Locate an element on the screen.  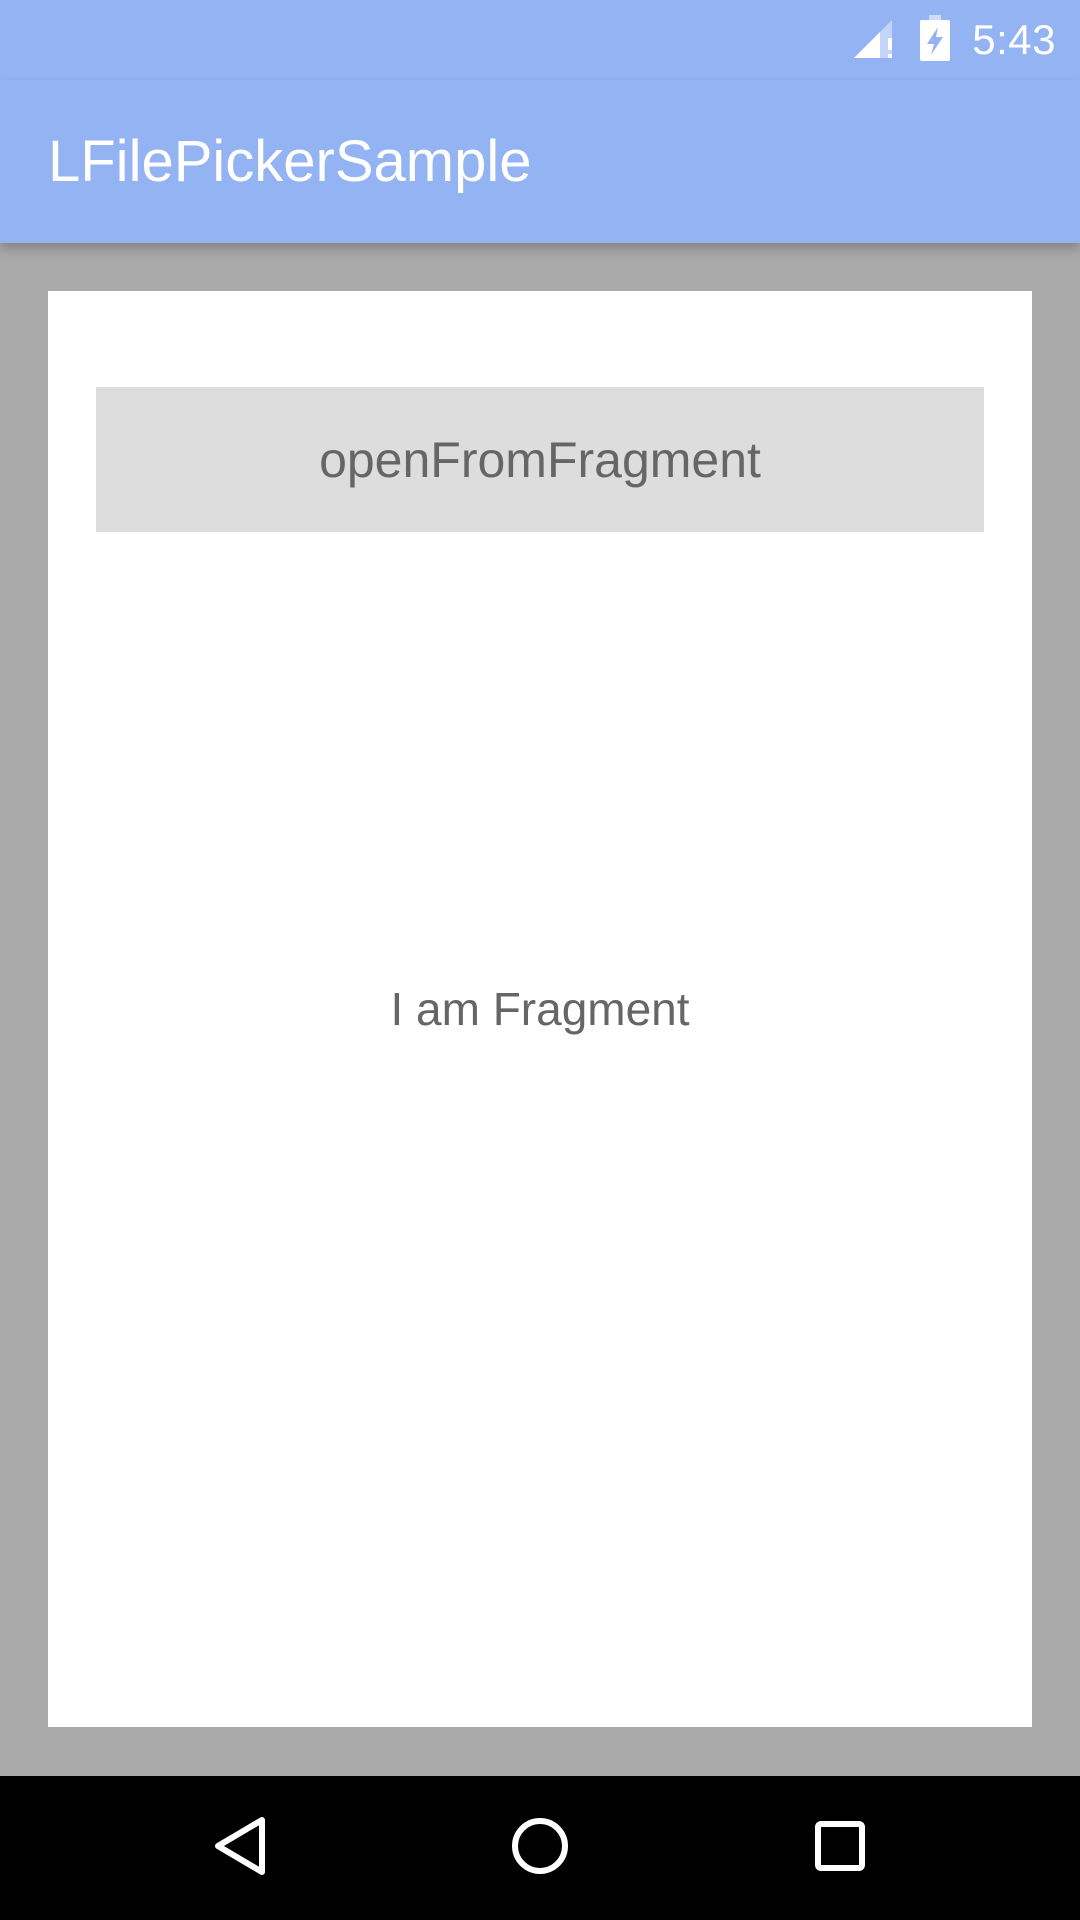
home-icon is located at coordinates (540, 1848).